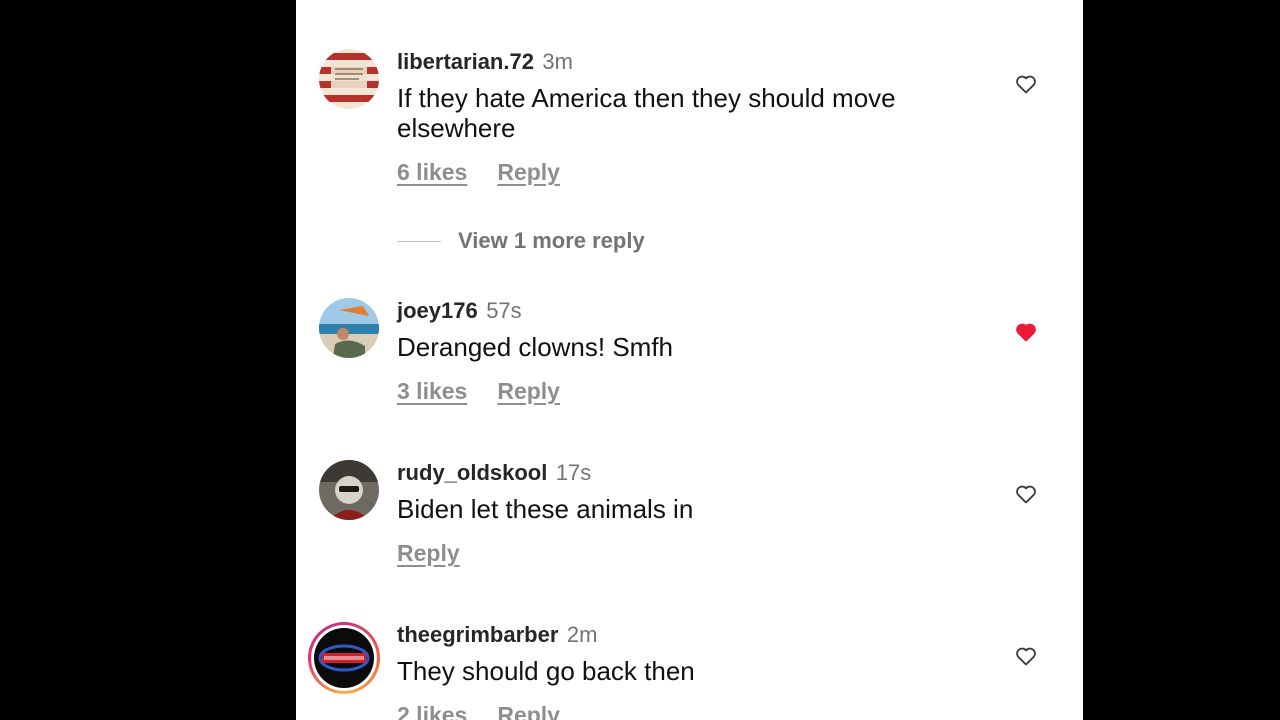 The width and height of the screenshot is (1280, 720). I want to click on timestamp: 3m, so click(557, 61).